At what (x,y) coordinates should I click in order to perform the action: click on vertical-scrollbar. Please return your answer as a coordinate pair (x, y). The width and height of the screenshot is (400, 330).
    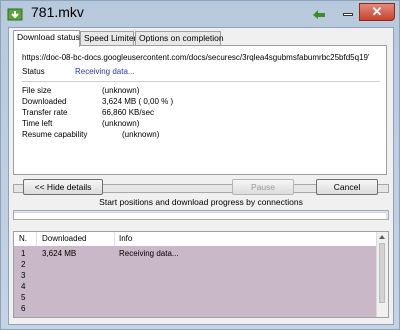
    Looking at the image, I should click on (382, 274).